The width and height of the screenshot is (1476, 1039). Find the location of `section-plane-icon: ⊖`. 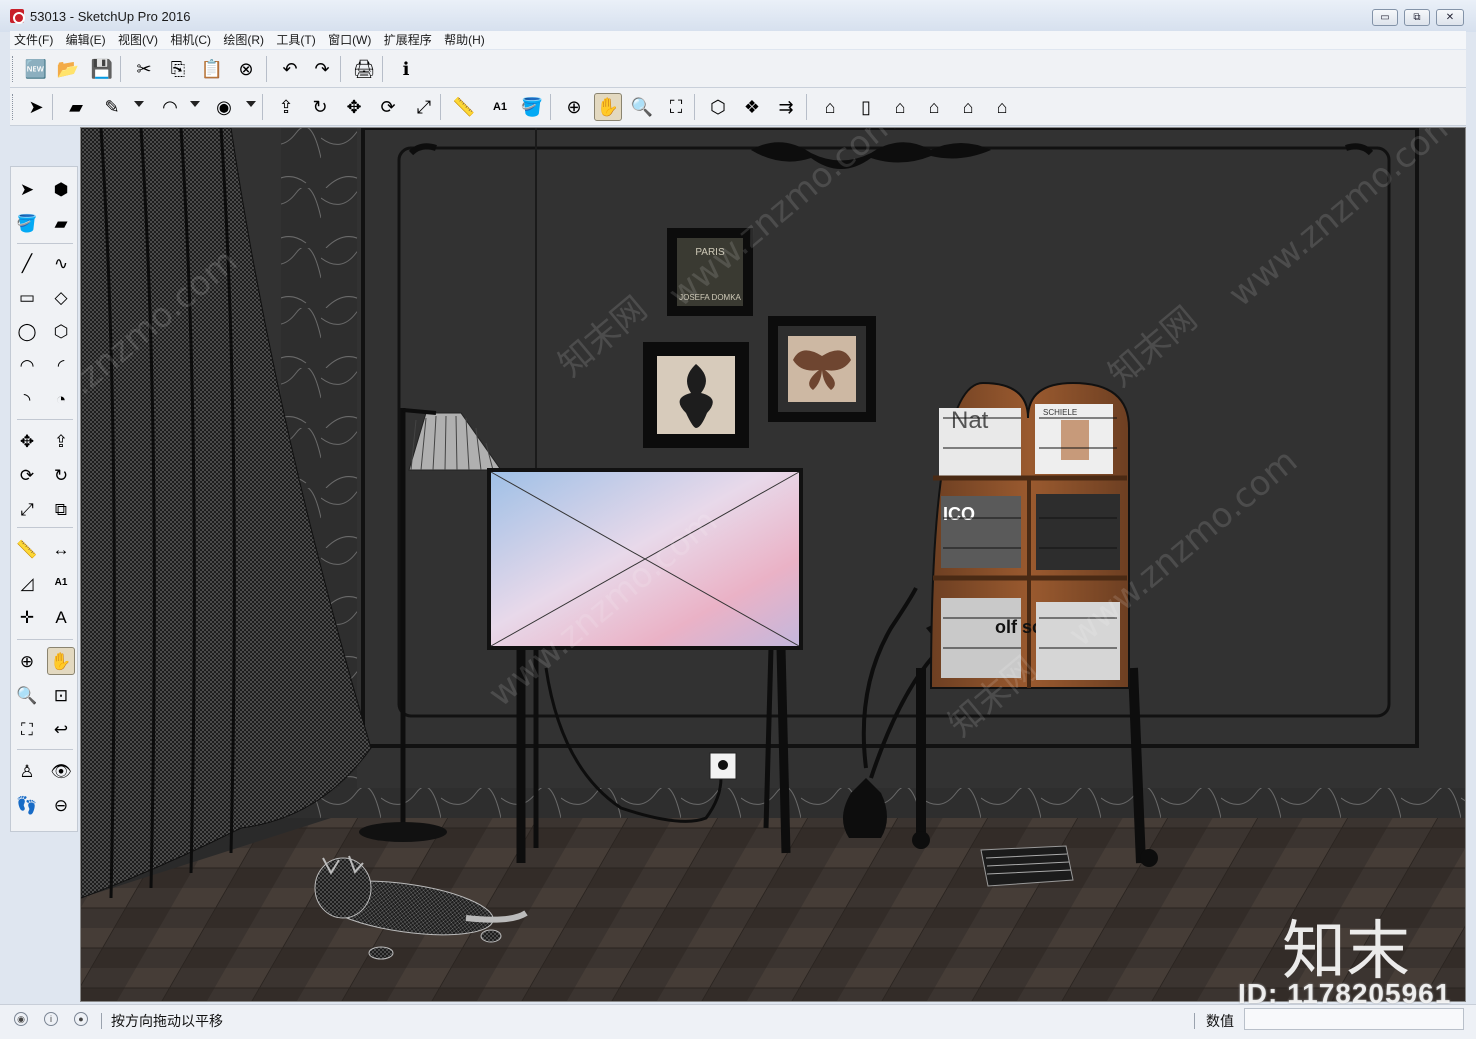

section-plane-icon: ⊖ is located at coordinates (61, 805).